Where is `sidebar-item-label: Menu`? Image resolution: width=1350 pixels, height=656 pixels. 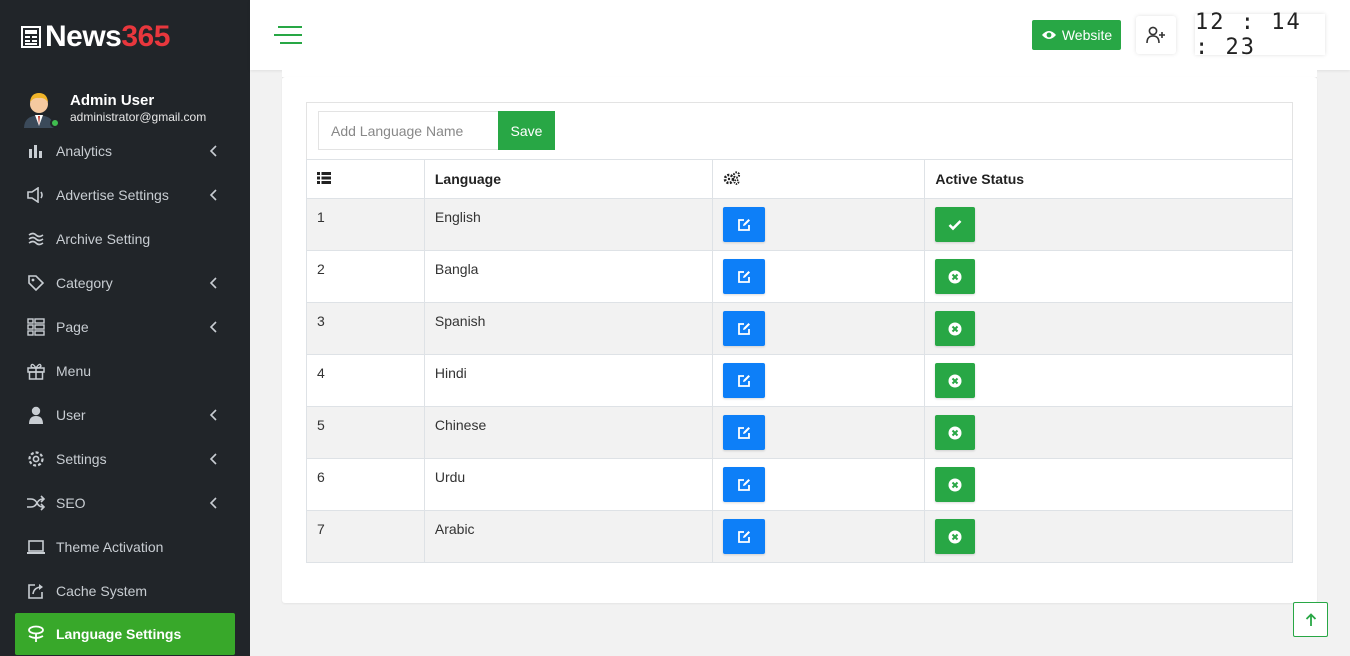 sidebar-item-label: Menu is located at coordinates (74, 371).